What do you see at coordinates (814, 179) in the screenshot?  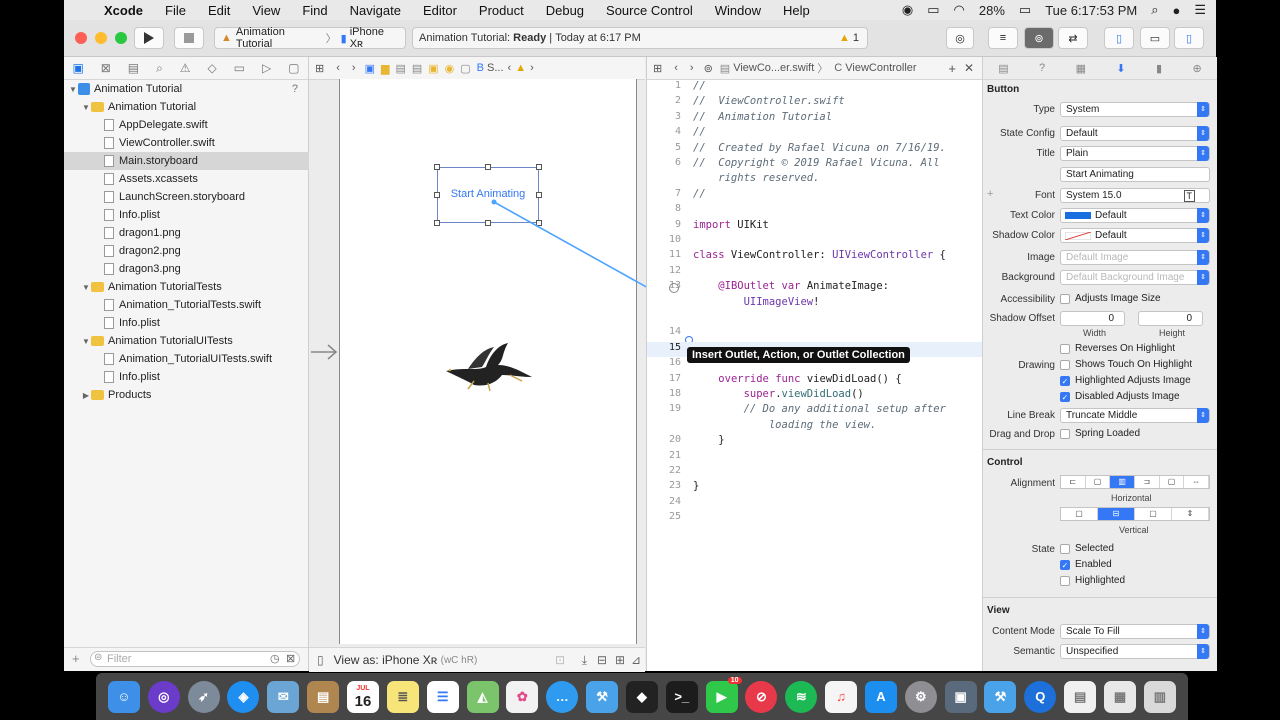 I see `code-line: rights reserved.` at bounding box center [814, 179].